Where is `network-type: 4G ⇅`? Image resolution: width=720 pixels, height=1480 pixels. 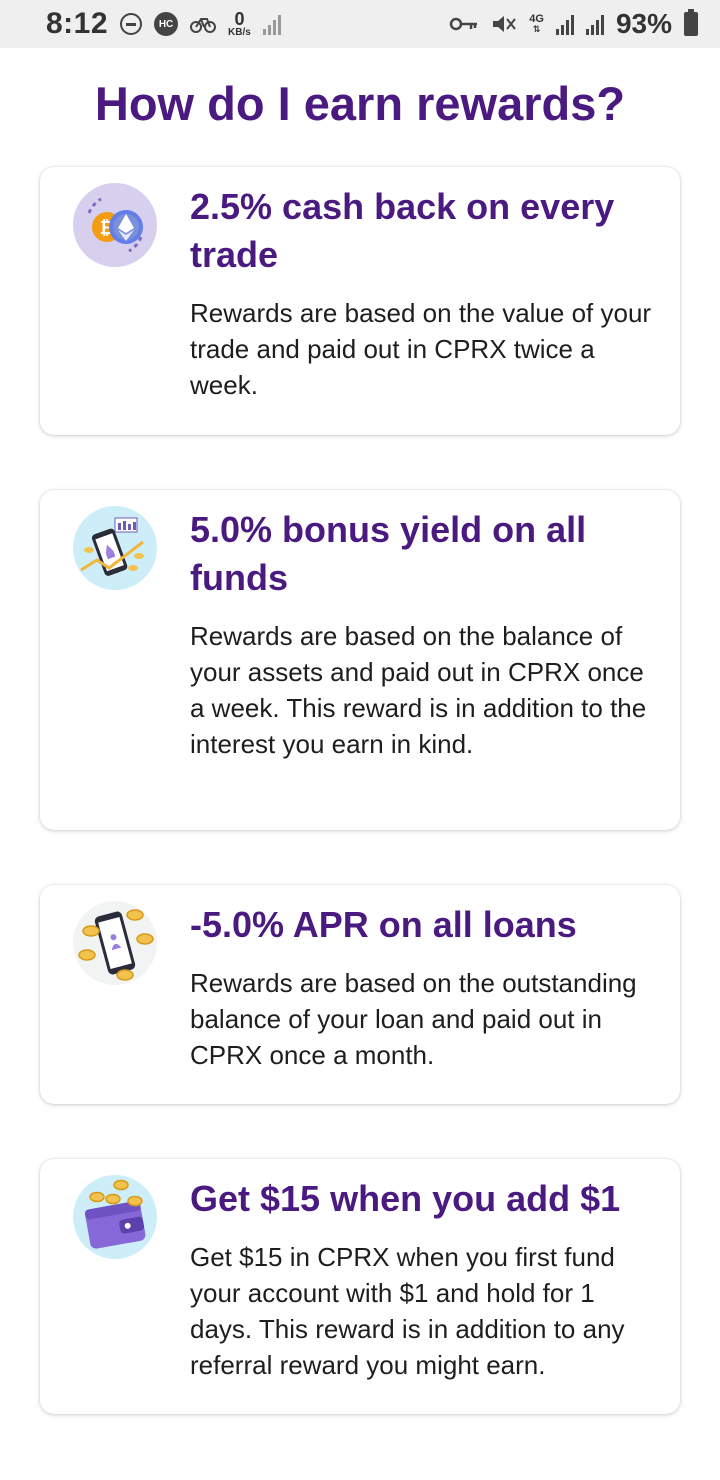 network-type: 4G ⇅ is located at coordinates (536, 24).